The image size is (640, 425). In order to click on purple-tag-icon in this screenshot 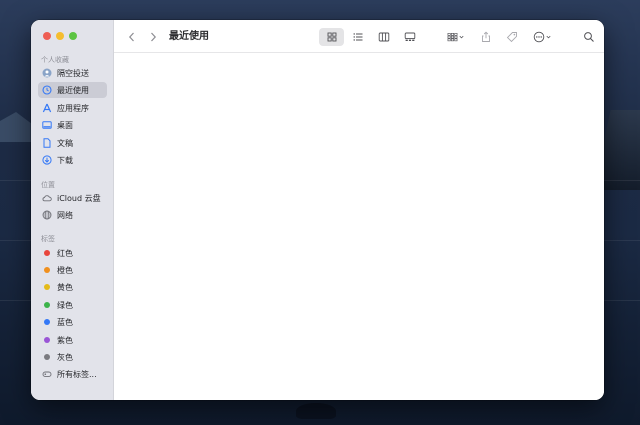, I will do `click(47, 340)`.